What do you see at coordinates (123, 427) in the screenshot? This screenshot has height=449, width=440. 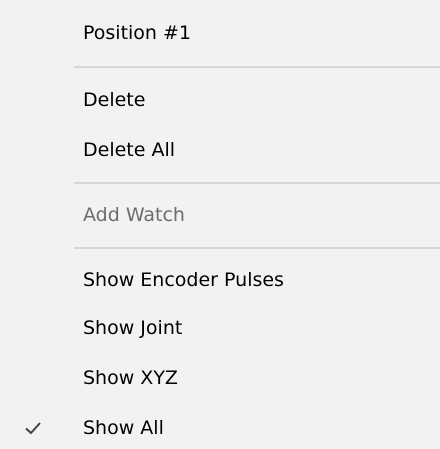 I see `menu-item-label: Show All` at bounding box center [123, 427].